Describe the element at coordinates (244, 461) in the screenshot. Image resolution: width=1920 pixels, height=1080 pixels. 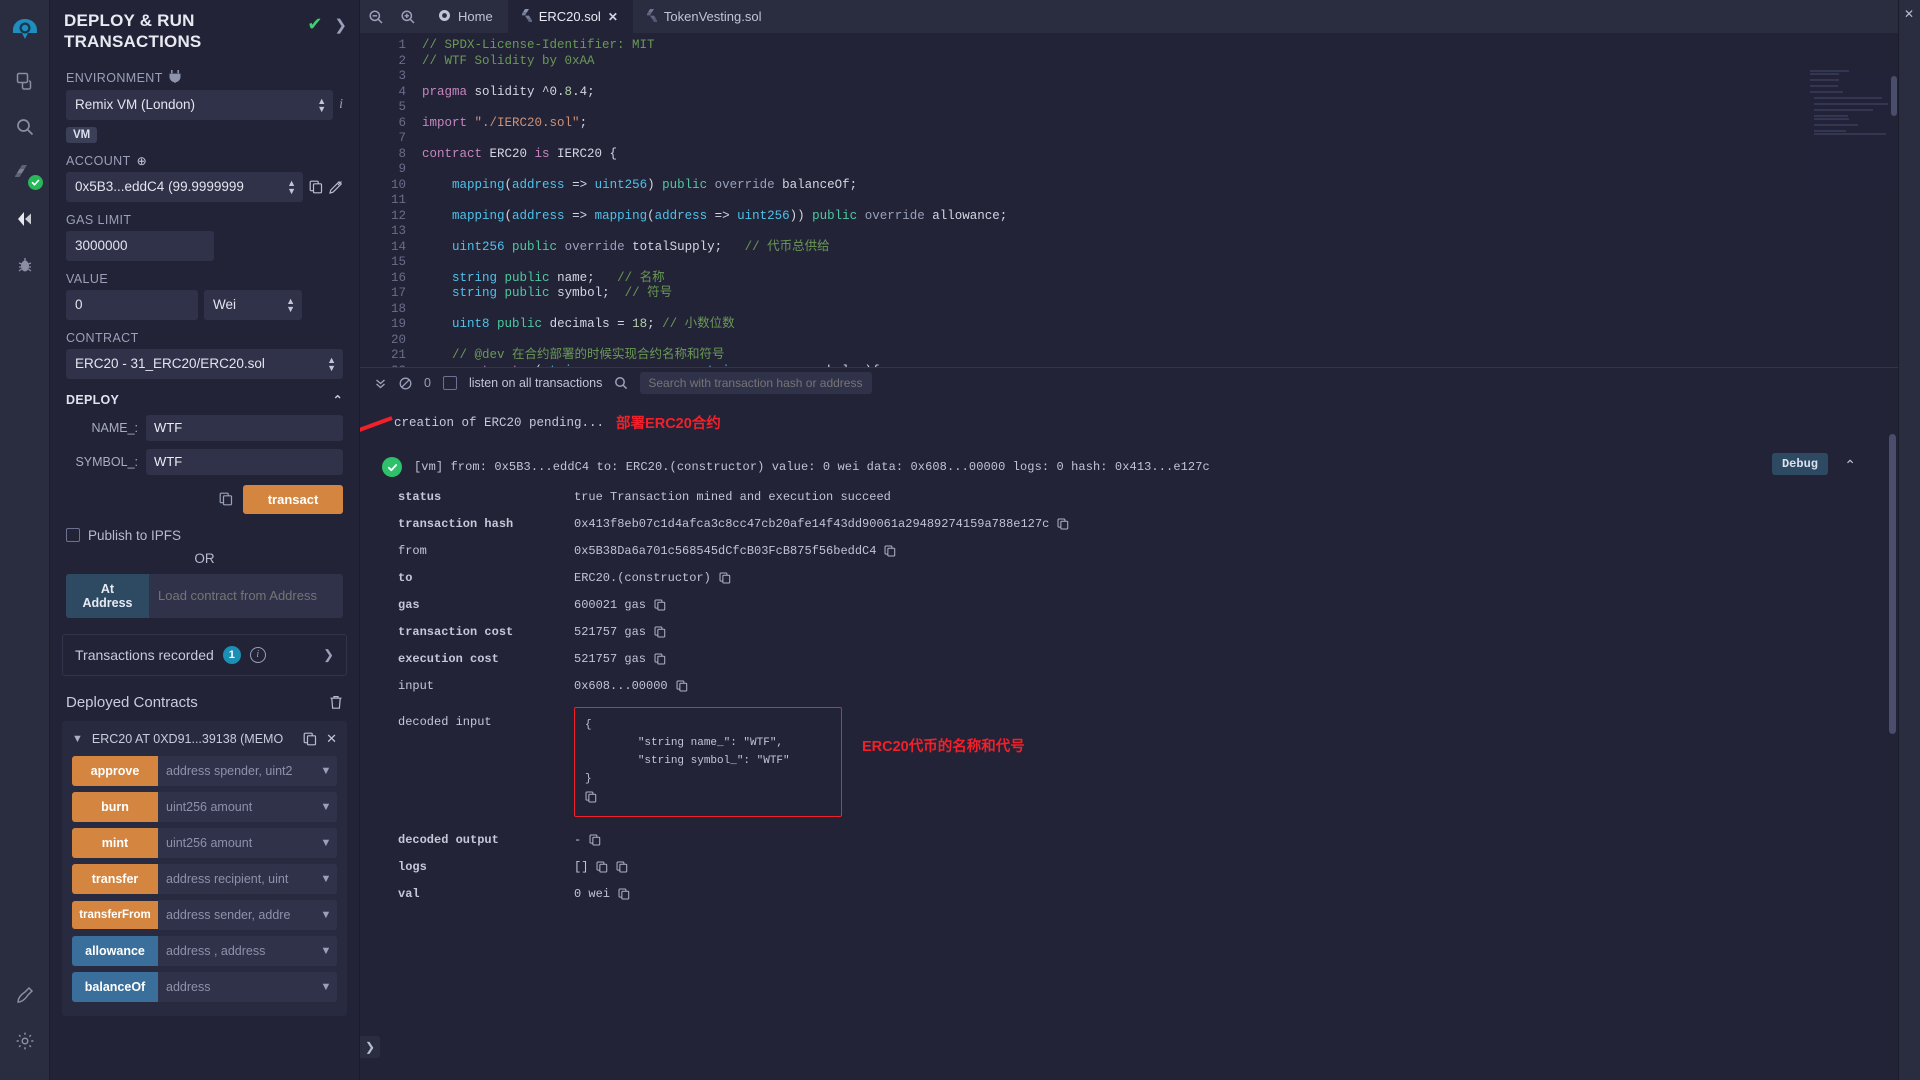
I see `deploy-param-symbol-input` at that location.